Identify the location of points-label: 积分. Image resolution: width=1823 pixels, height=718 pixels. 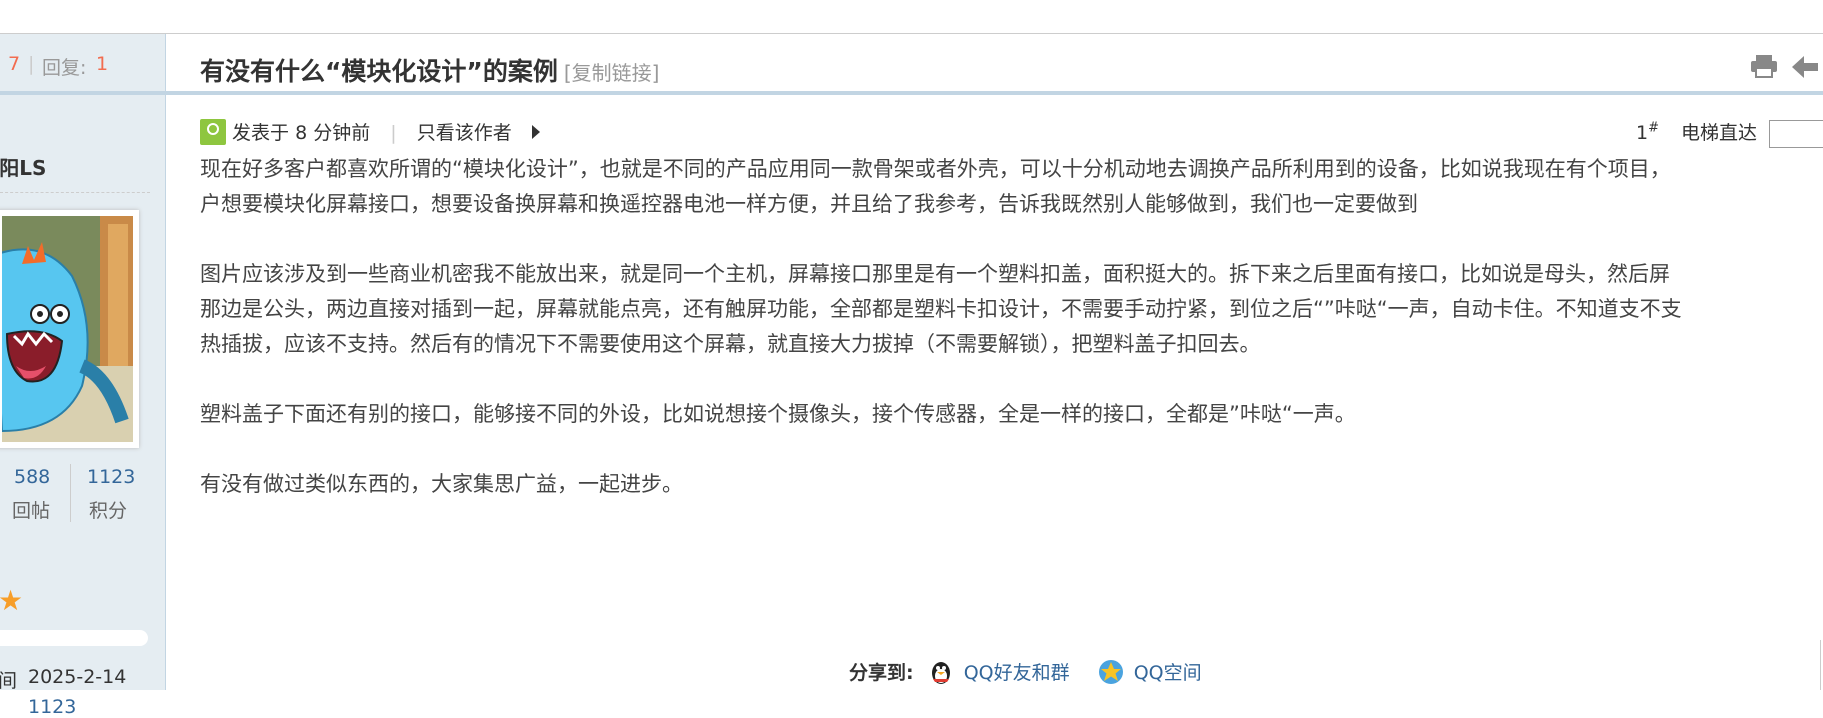
(108, 511).